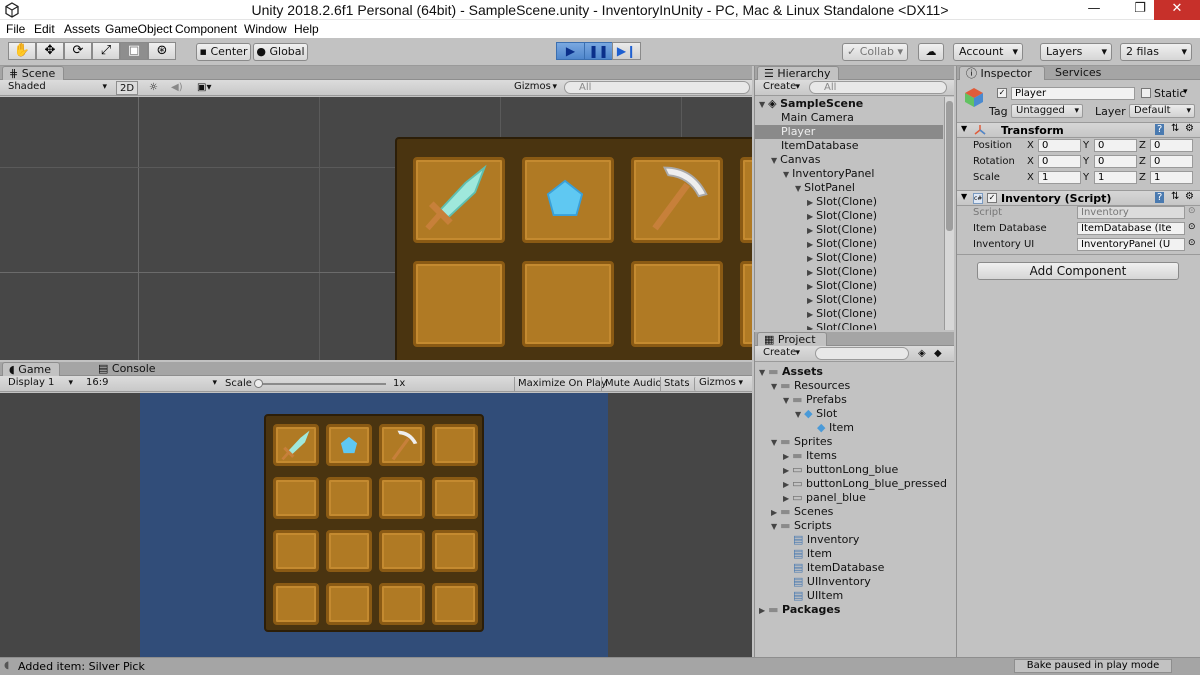 The image size is (1200, 675). Describe the element at coordinates (796, 414) in the screenshot. I see `project-item: ▼ ◆ Slot` at that location.